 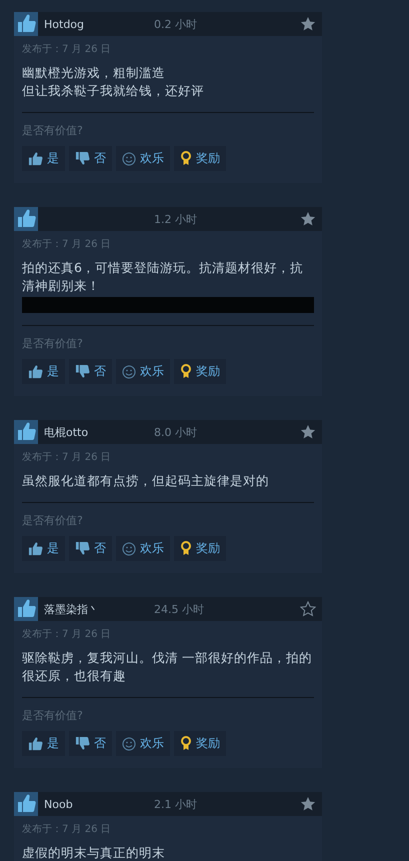 I want to click on play-hours: 24.5 小时, so click(x=179, y=609).